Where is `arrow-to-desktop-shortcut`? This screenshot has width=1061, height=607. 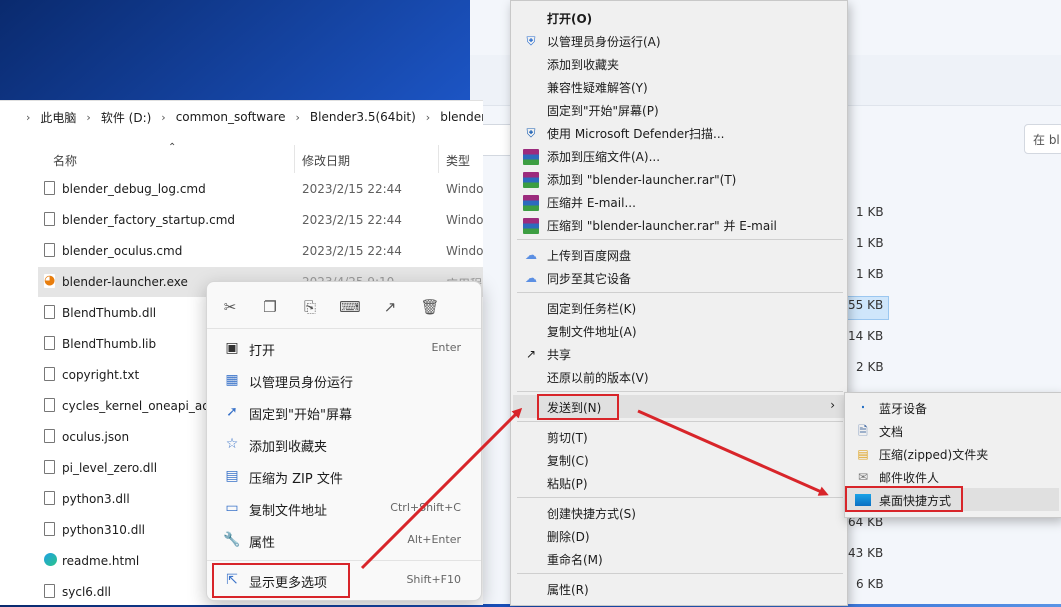
arrow-to-desktop-shortcut is located at coordinates (733, 452).